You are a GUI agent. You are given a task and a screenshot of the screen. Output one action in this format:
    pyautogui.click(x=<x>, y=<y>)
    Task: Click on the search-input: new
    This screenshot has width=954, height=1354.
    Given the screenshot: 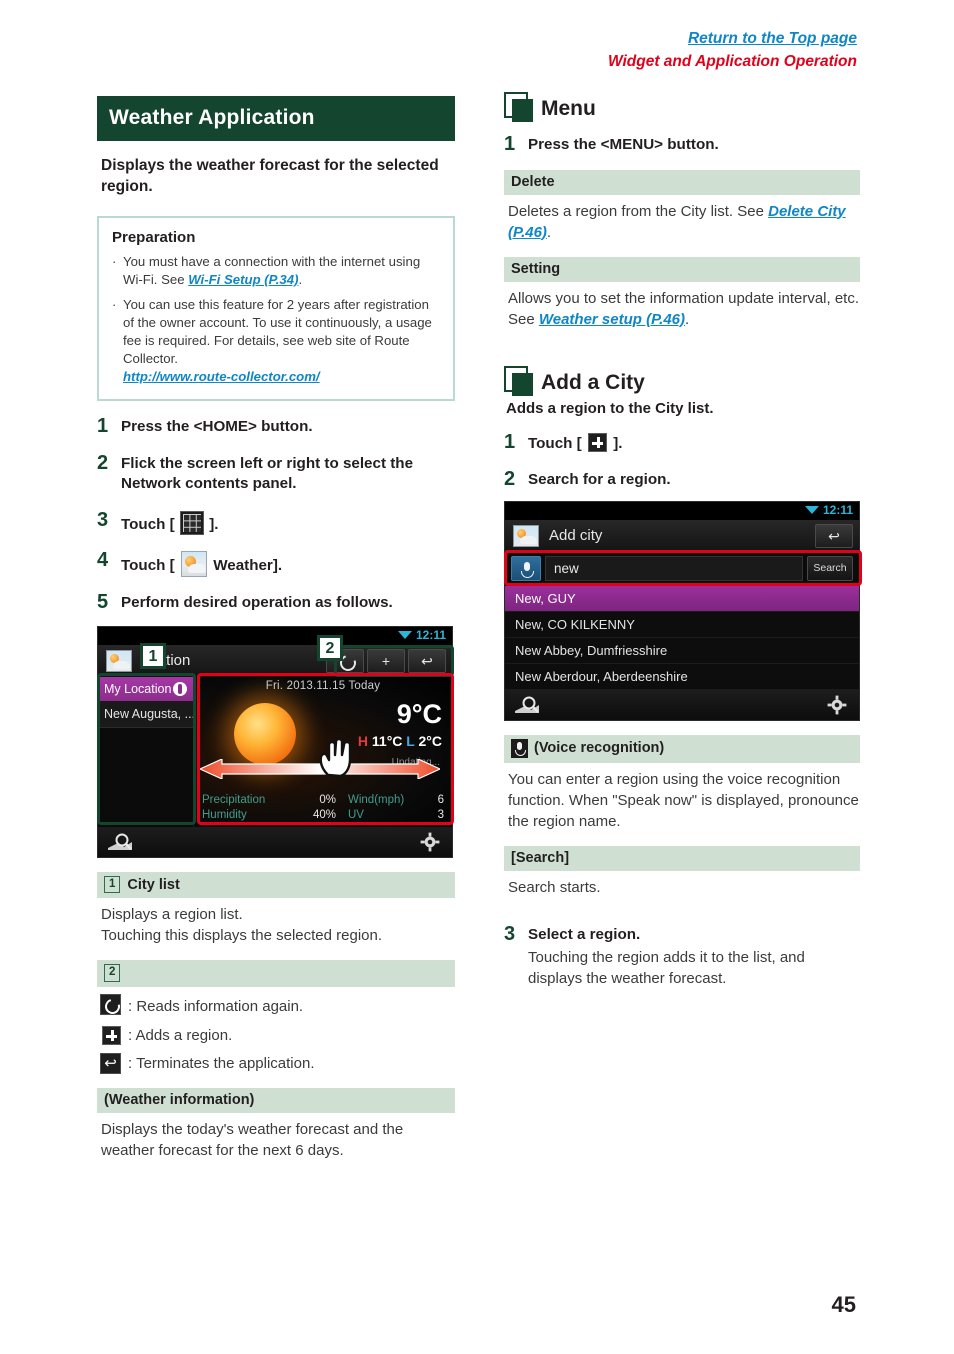 What is the action you would take?
    pyautogui.click(x=674, y=569)
    